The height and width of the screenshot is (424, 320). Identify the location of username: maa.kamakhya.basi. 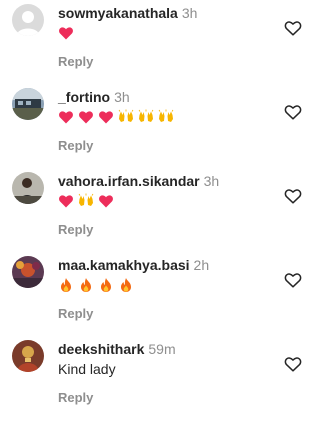
(124, 265).